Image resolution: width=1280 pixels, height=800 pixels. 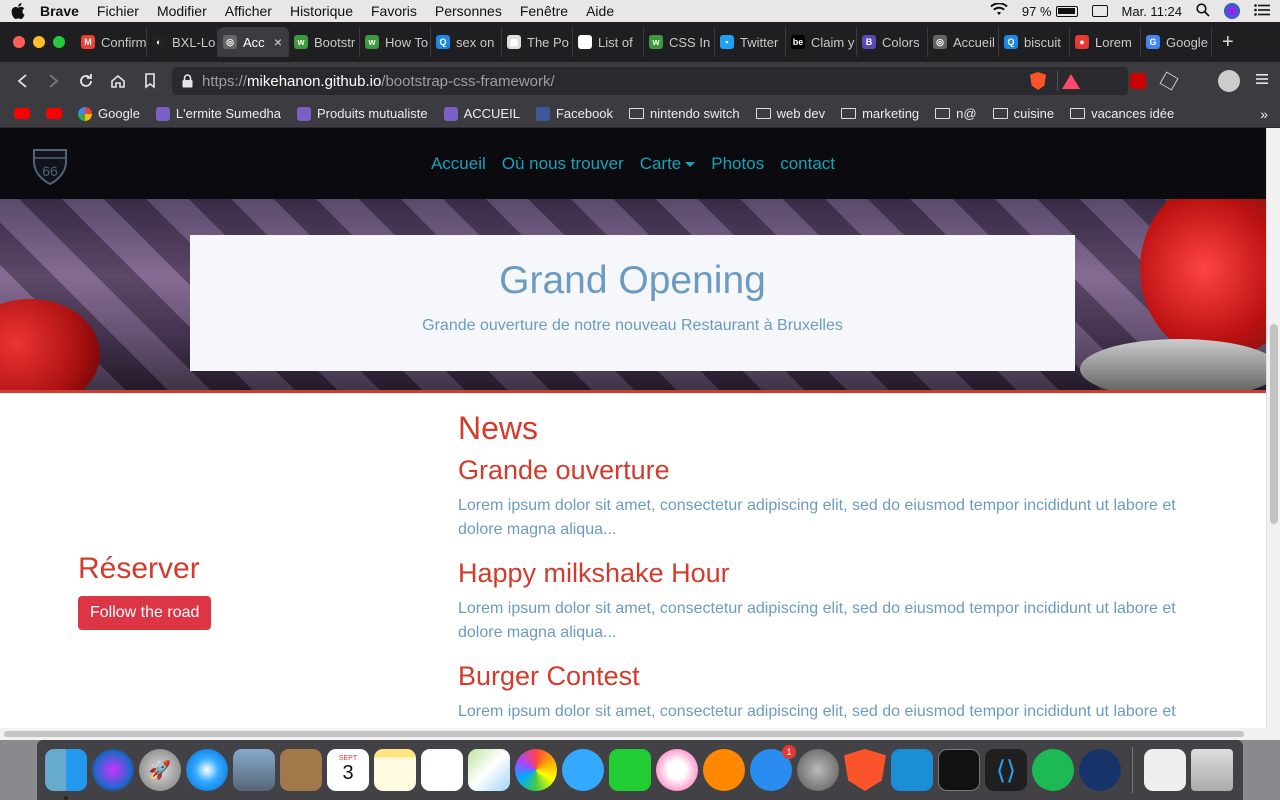 I want to click on minimize-window-button, so click(x=39, y=42).